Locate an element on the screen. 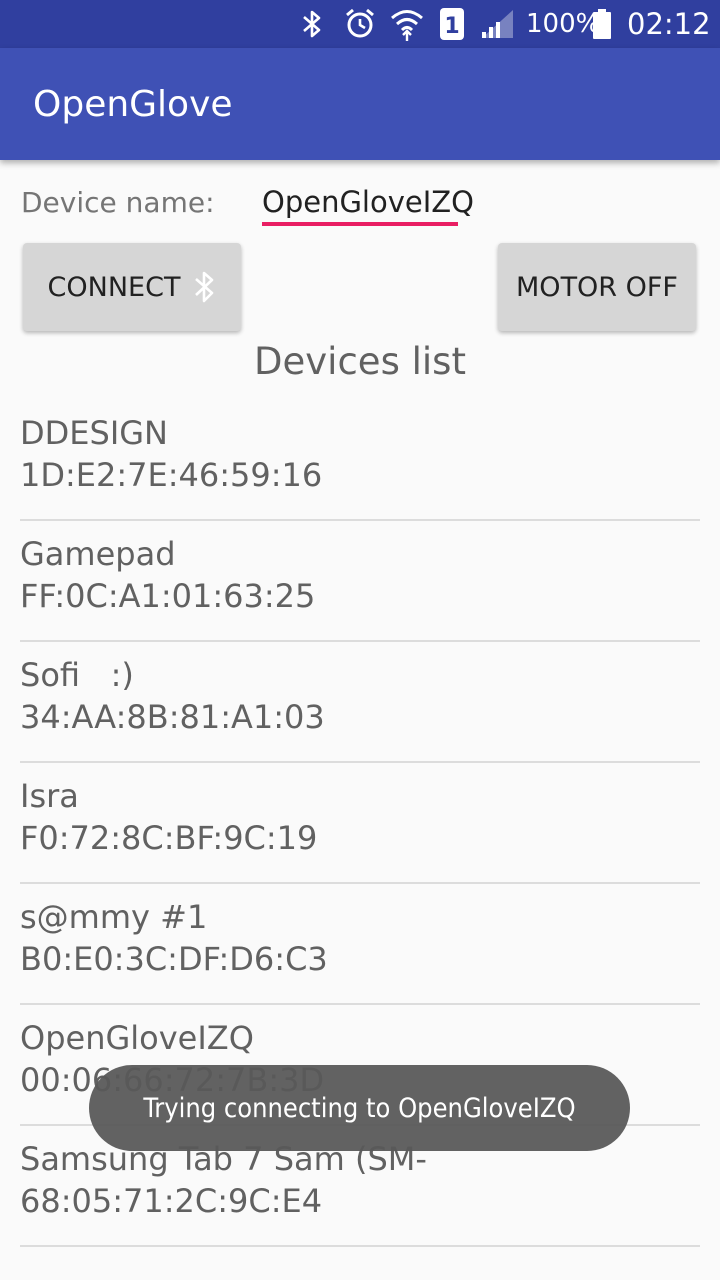 This screenshot has height=1280, width=720. wifi-icon is located at coordinates (407, 24).